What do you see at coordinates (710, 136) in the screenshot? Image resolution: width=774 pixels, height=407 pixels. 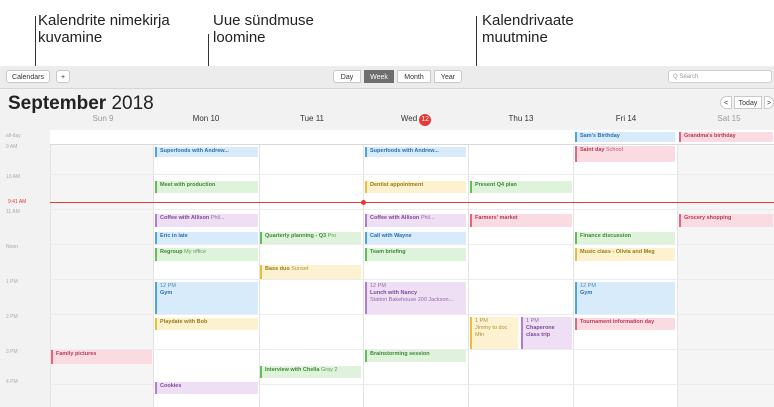 I see `event-title: Grandma's birthday` at bounding box center [710, 136].